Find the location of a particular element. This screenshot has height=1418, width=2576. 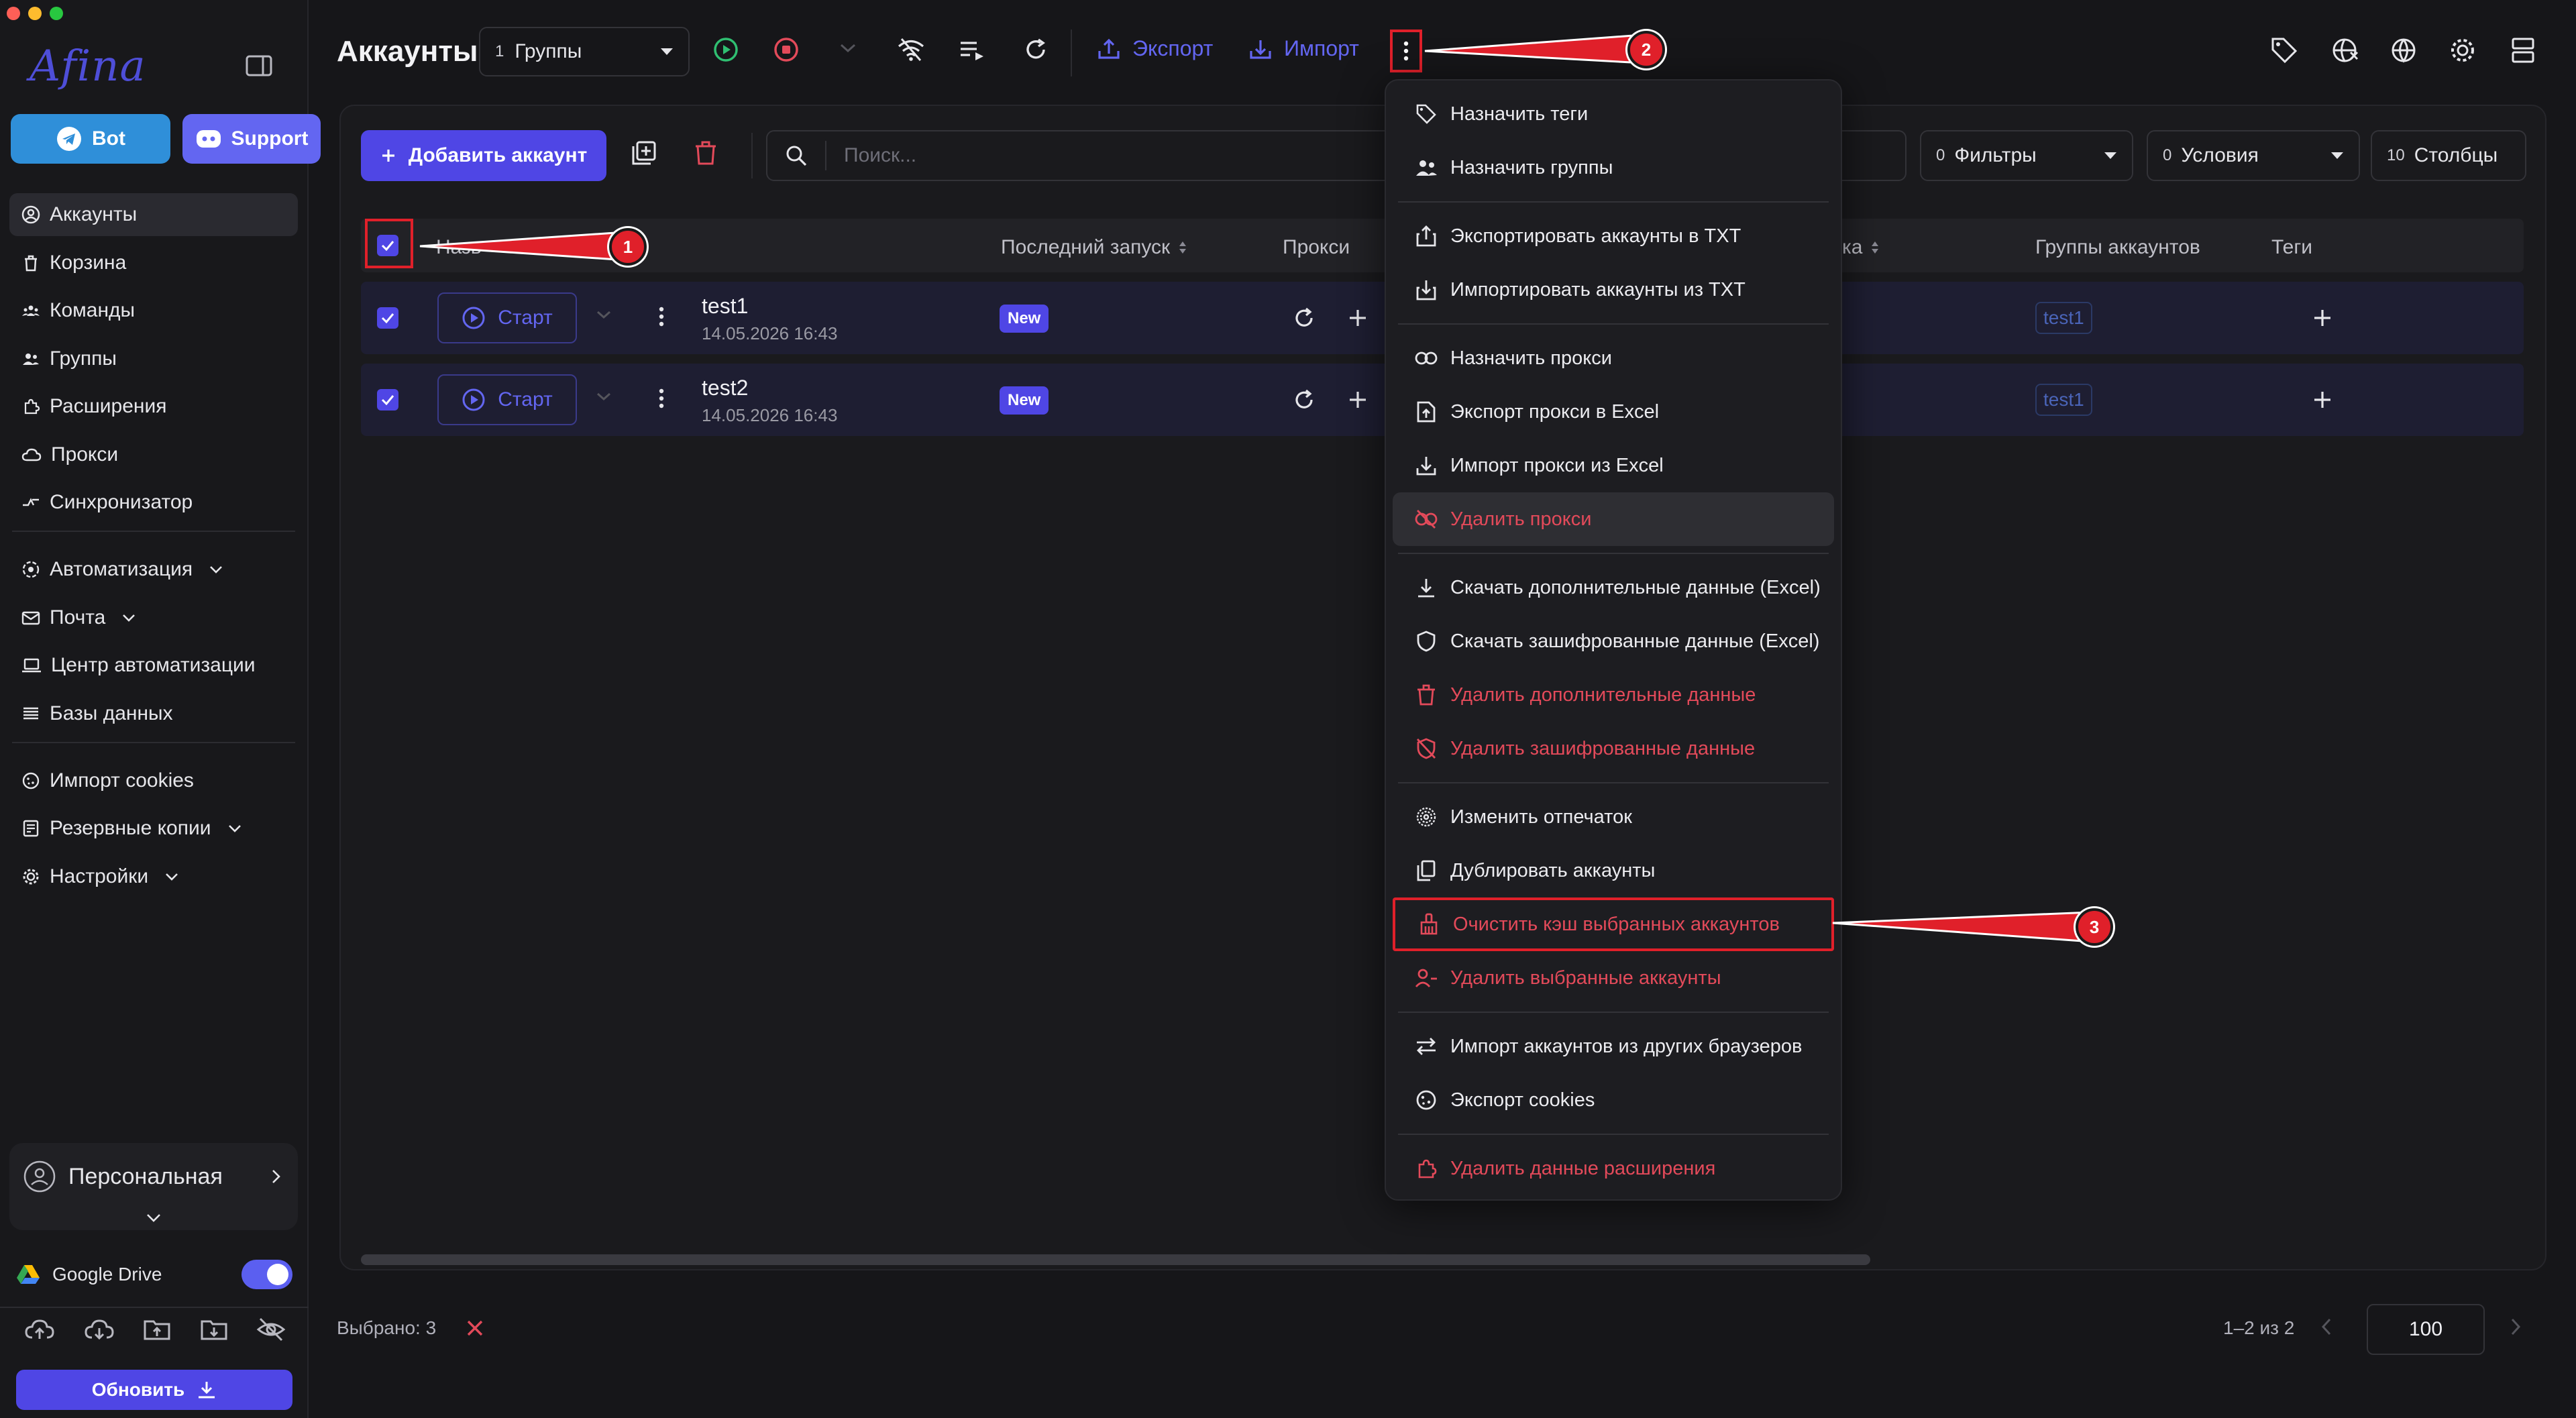

column-tags: Теги is located at coordinates (2291, 247).